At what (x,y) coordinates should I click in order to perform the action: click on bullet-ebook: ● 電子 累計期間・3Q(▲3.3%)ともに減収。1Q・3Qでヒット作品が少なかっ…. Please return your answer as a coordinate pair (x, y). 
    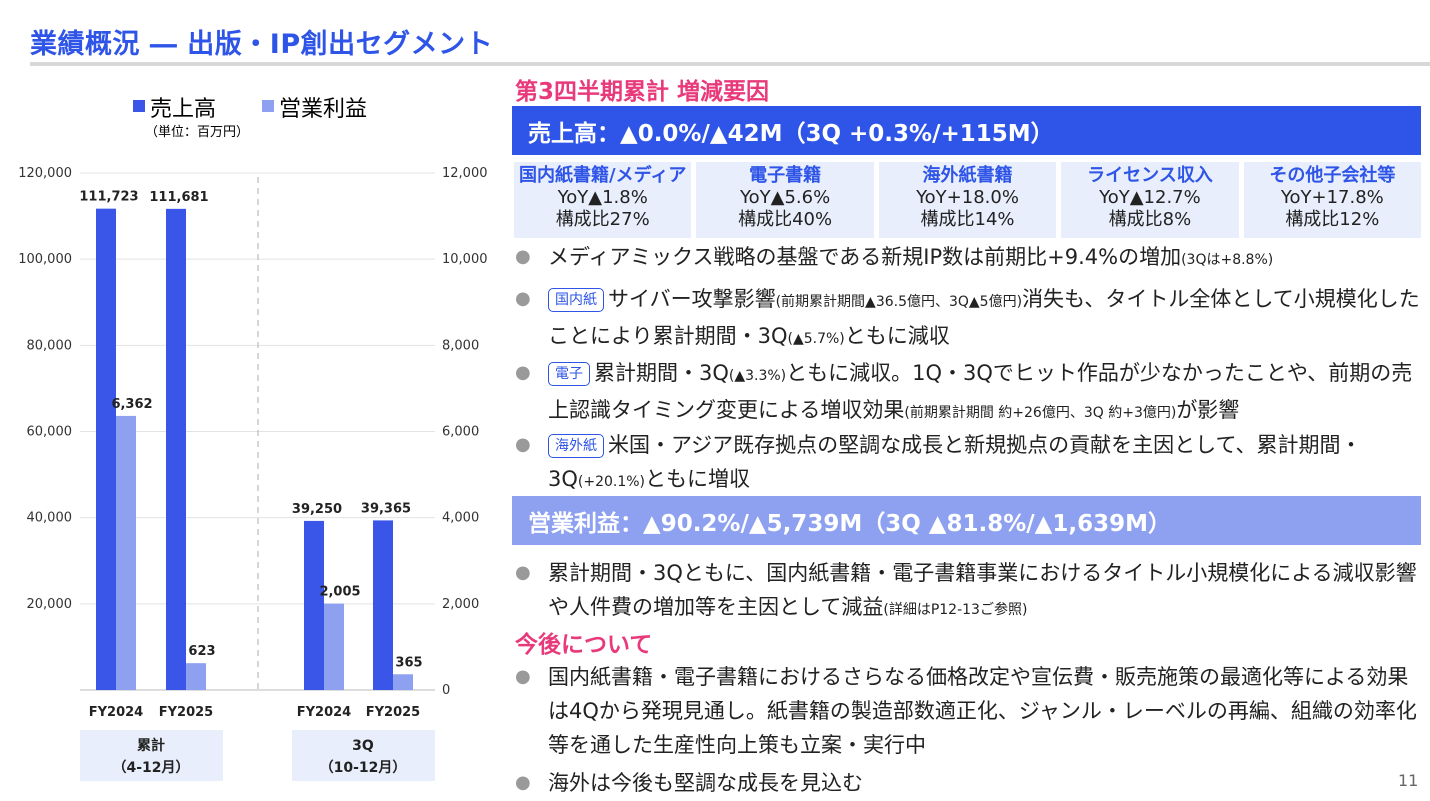
    Looking at the image, I should click on (967, 393).